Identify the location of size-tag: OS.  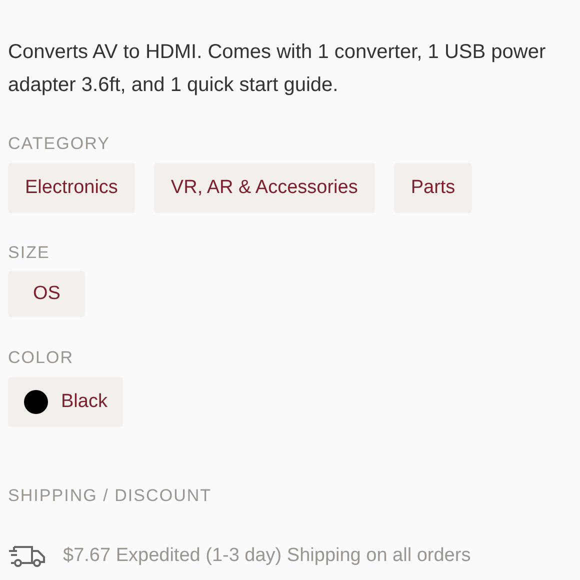
(47, 294).